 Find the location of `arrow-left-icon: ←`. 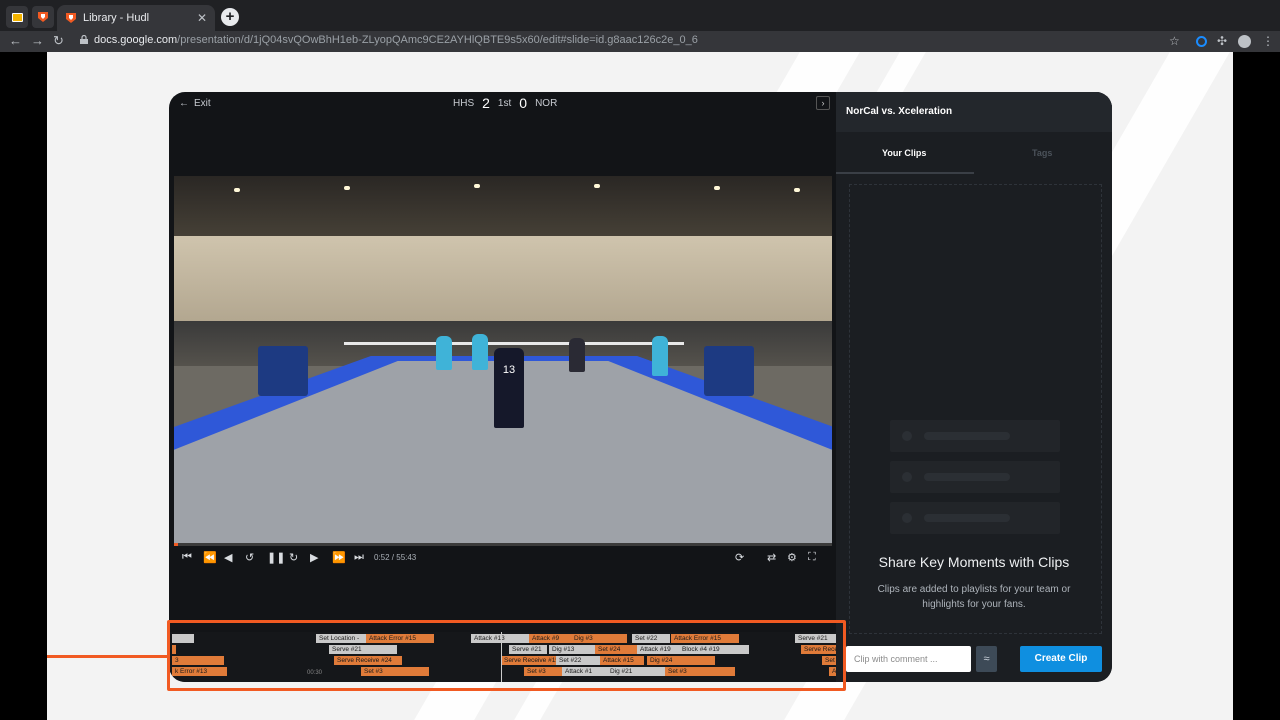

arrow-left-icon: ← is located at coordinates (184, 103).